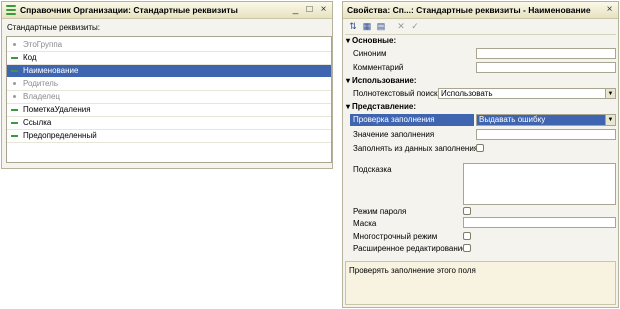 The image size is (620, 309). Describe the element at coordinates (416, 148) in the screenshot. I see `fill-from-data-label: Заполнять из данных заполнения` at that location.